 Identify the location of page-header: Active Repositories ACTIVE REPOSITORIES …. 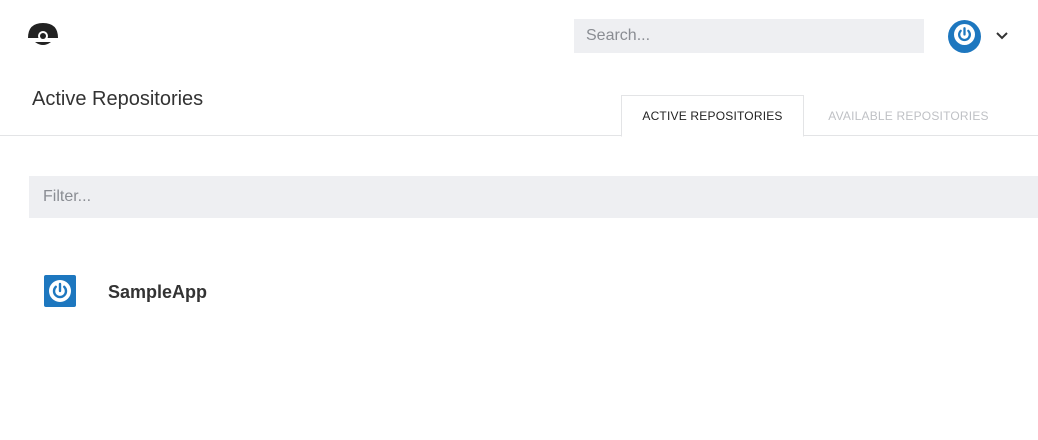
(519, 104).